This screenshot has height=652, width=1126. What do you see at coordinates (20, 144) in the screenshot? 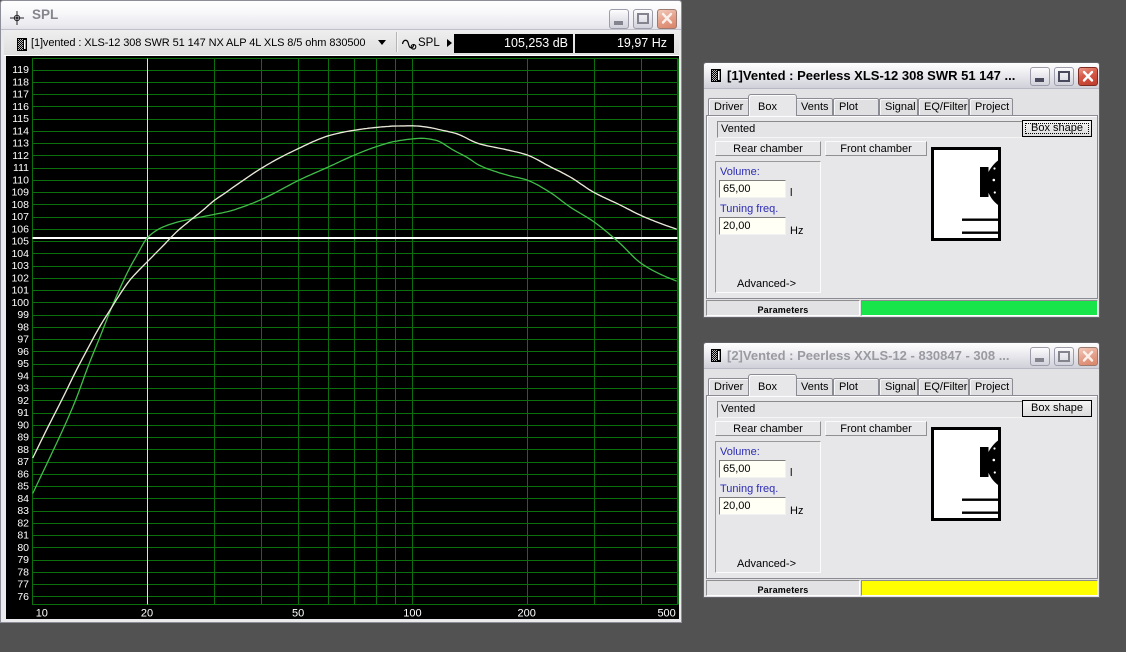
I see `svg-text: 113` at bounding box center [20, 144].